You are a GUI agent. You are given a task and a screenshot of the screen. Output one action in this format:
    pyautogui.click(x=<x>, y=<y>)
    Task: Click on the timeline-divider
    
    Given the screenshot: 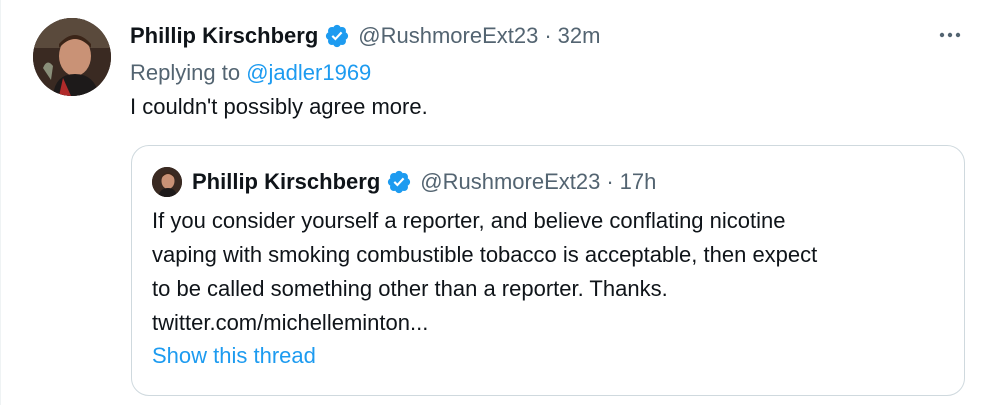 What is the action you would take?
    pyautogui.click(x=0, y=202)
    